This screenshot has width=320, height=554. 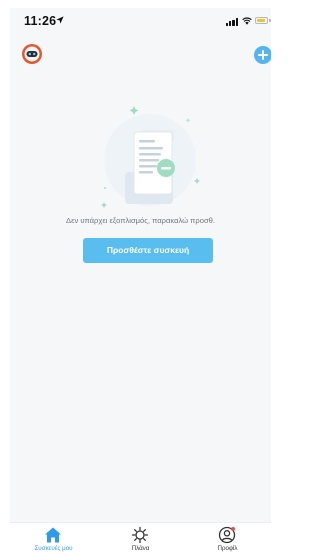 I want to click on tab-my-devices: Συσκευές μου, so click(x=53, y=538).